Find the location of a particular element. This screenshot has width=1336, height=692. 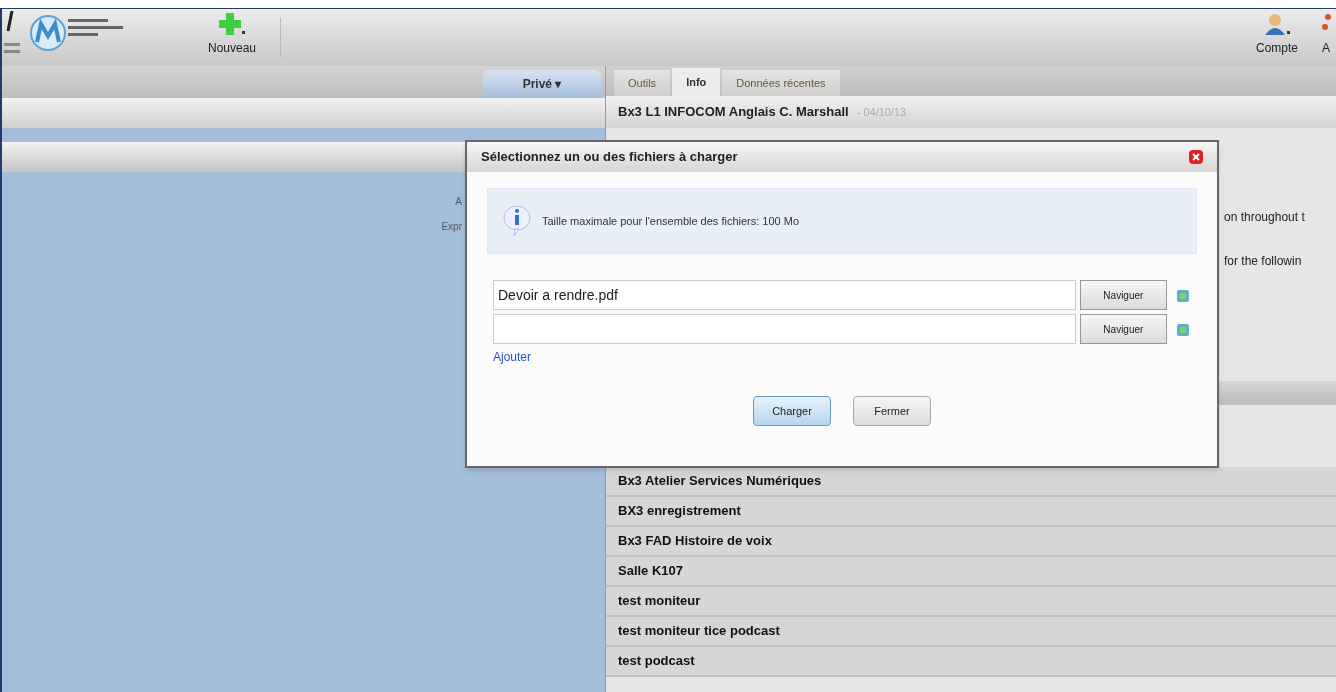

university-logo-icon is located at coordinates (48, 33).